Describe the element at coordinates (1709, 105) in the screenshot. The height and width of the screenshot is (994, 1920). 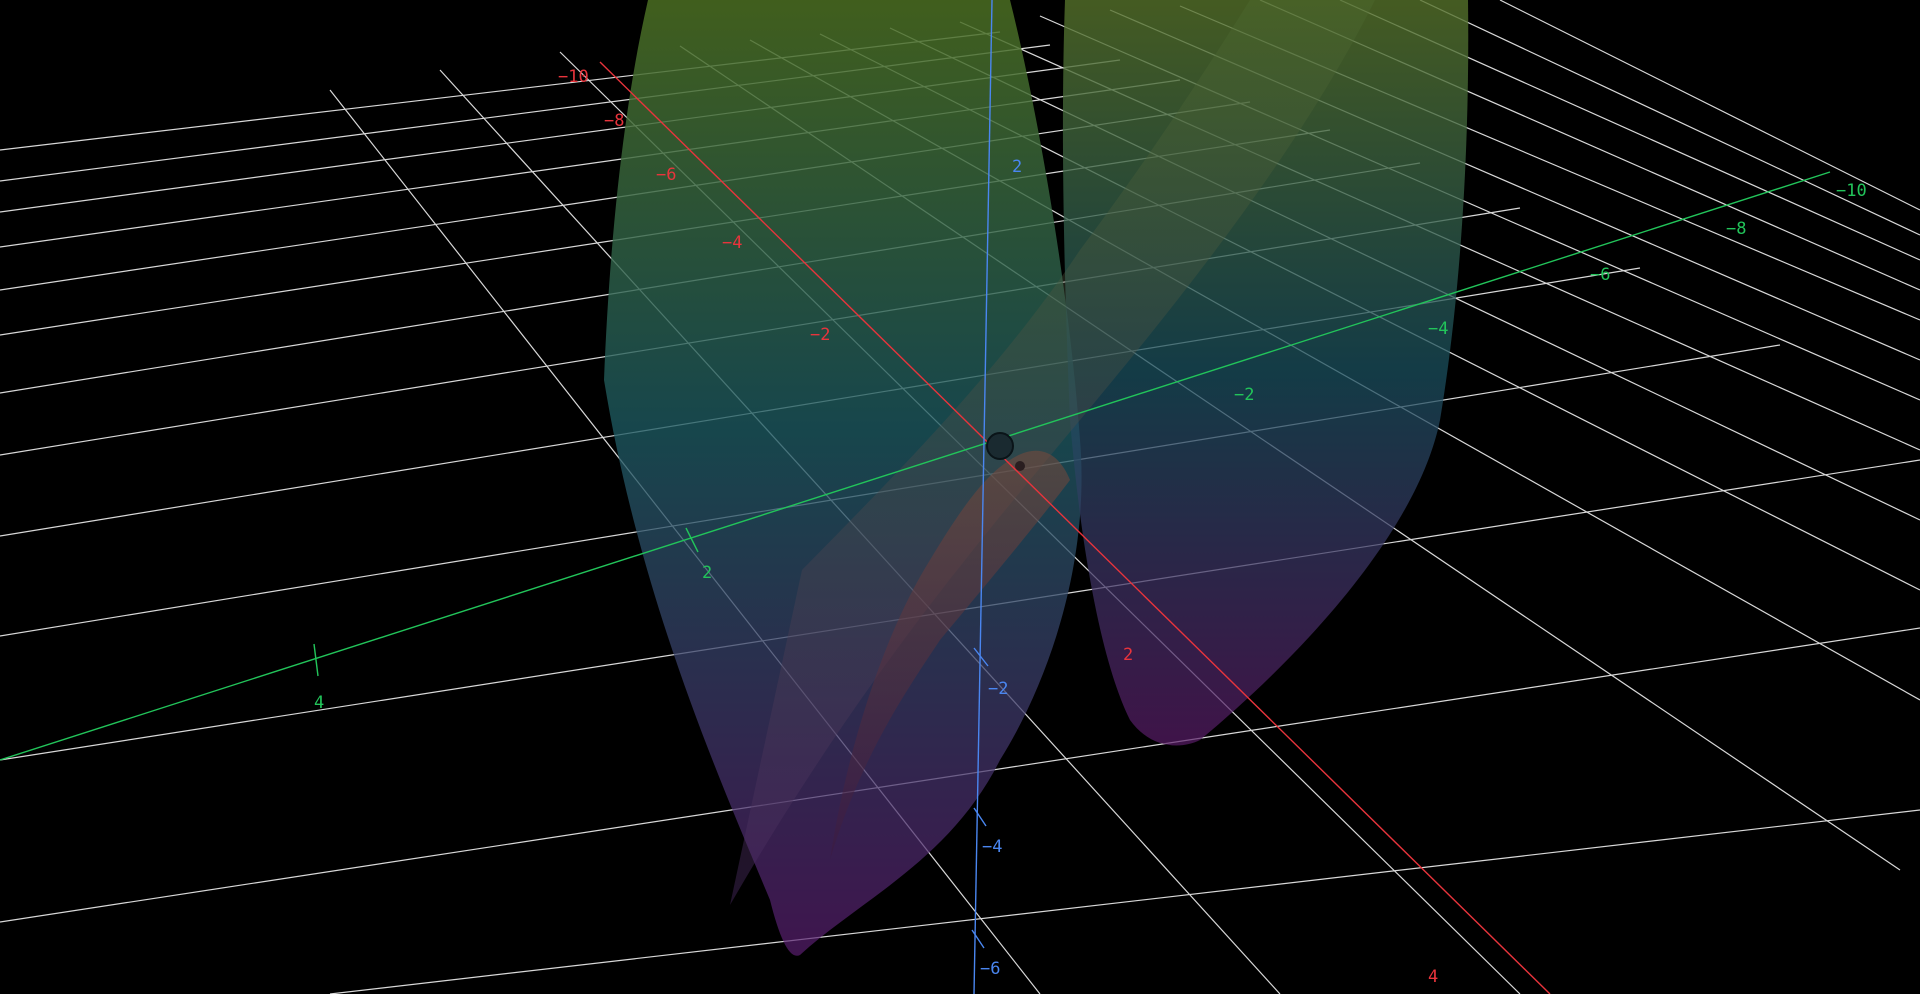
I see `grid-line` at that location.